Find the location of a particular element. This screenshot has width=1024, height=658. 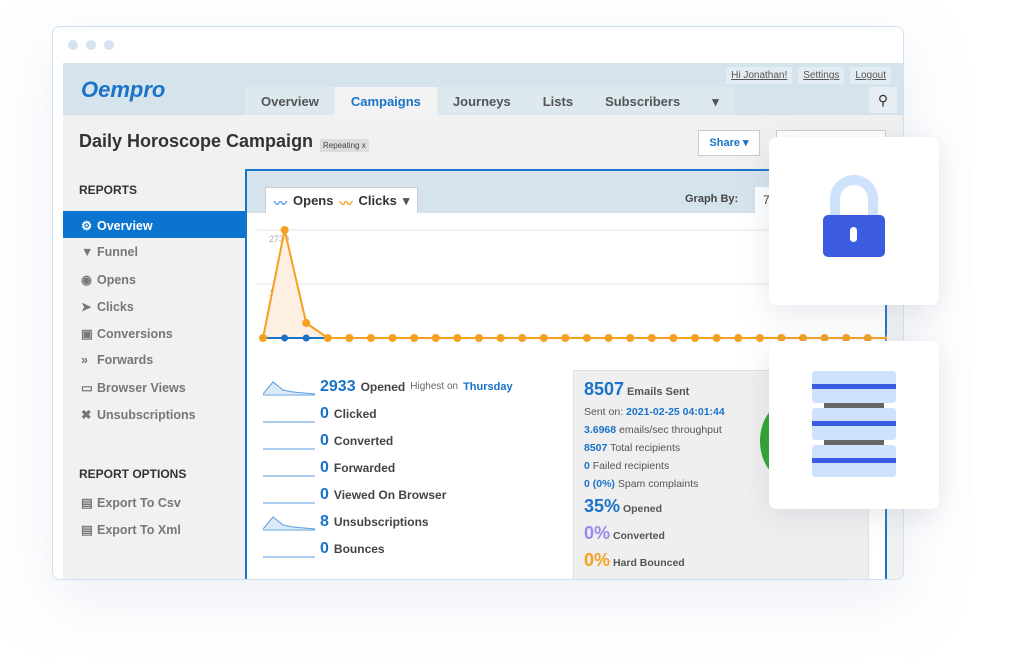

sidebar-item-icon: ✖ is located at coordinates (86, 415).